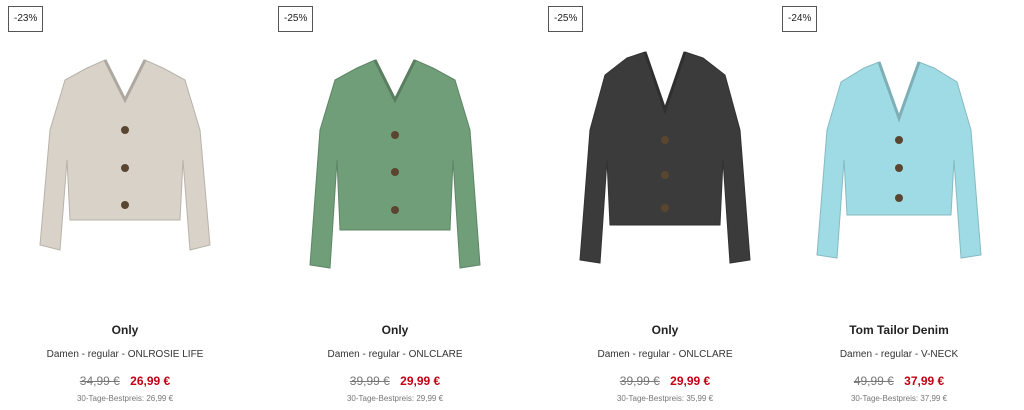 This screenshot has height=410, width=1024. What do you see at coordinates (899, 354) in the screenshot?
I see `product-description: Damen - regular - V-NECK` at bounding box center [899, 354].